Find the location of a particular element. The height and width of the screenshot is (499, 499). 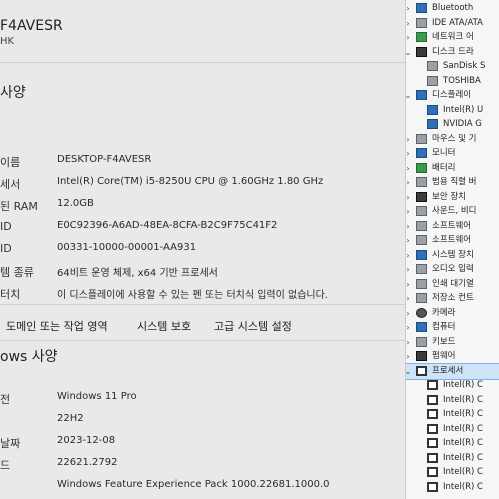

tree-node-label: 소프트웨어 is located at coordinates (452, 240).